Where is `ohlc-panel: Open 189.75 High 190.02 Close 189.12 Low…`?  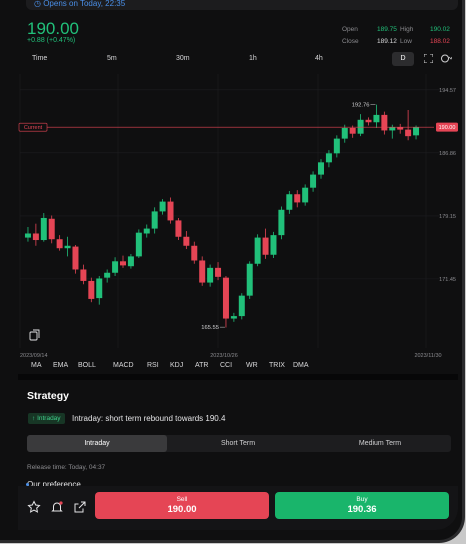 ohlc-panel: Open 189.75 High 190.02 Close 189.12 Low… is located at coordinates (398, 36).